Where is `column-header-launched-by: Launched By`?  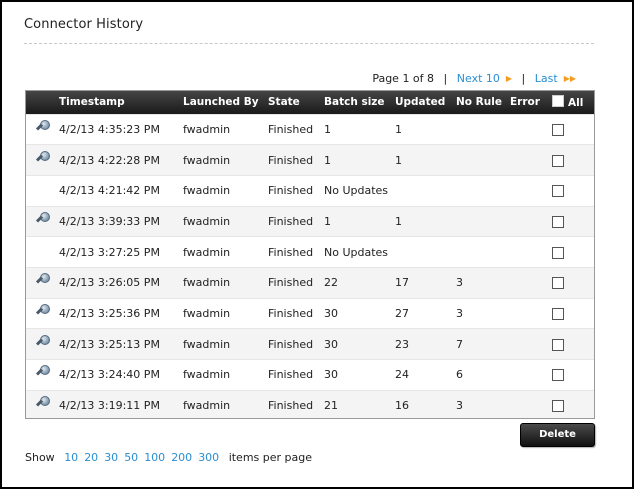
column-header-launched-by: Launched By is located at coordinates (225, 102).